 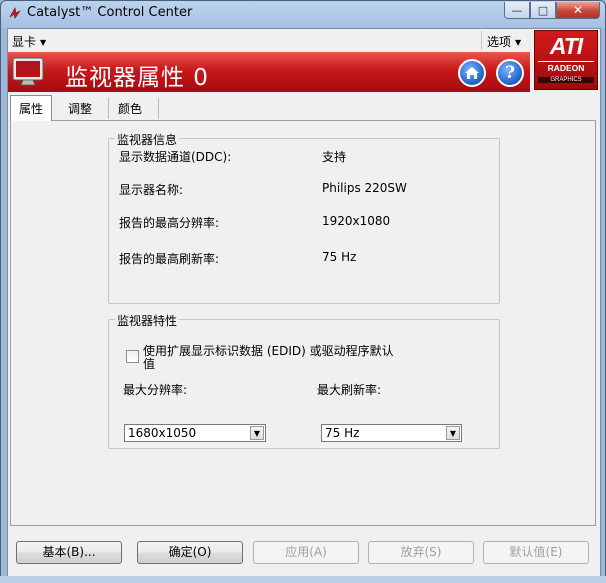 I want to click on max-resolution-select: 1680x1050 ▼, so click(x=195, y=433).